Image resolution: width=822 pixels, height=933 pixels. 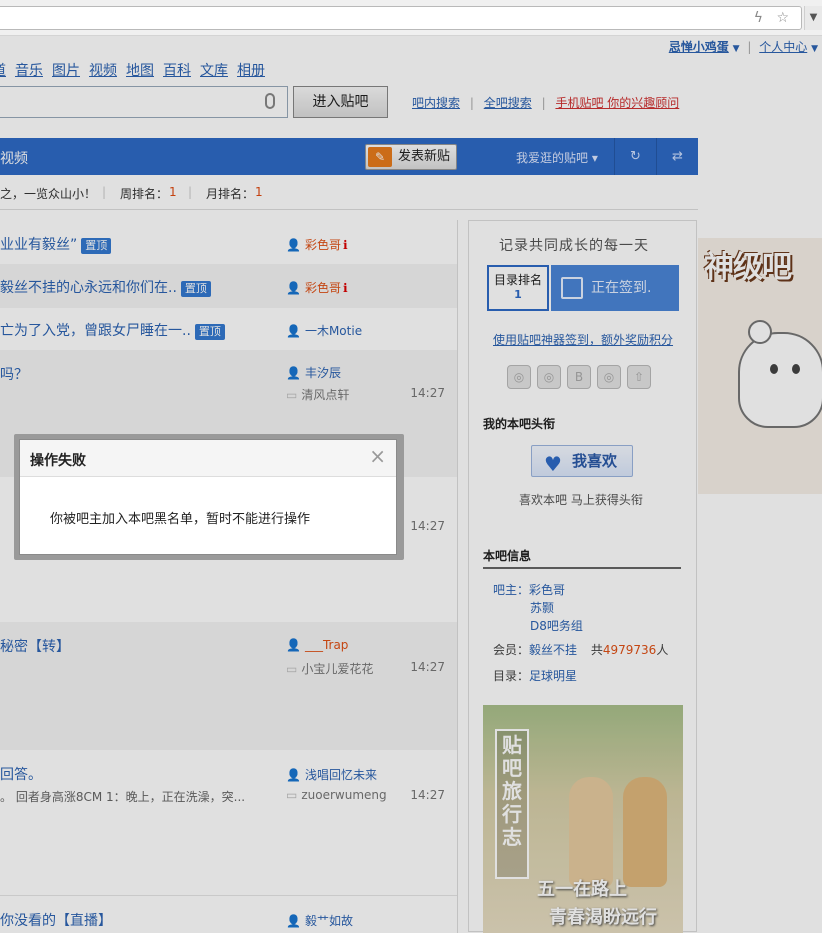 What do you see at coordinates (401, 18) in the screenshot?
I see `address-bar: ϟ ☆` at bounding box center [401, 18].